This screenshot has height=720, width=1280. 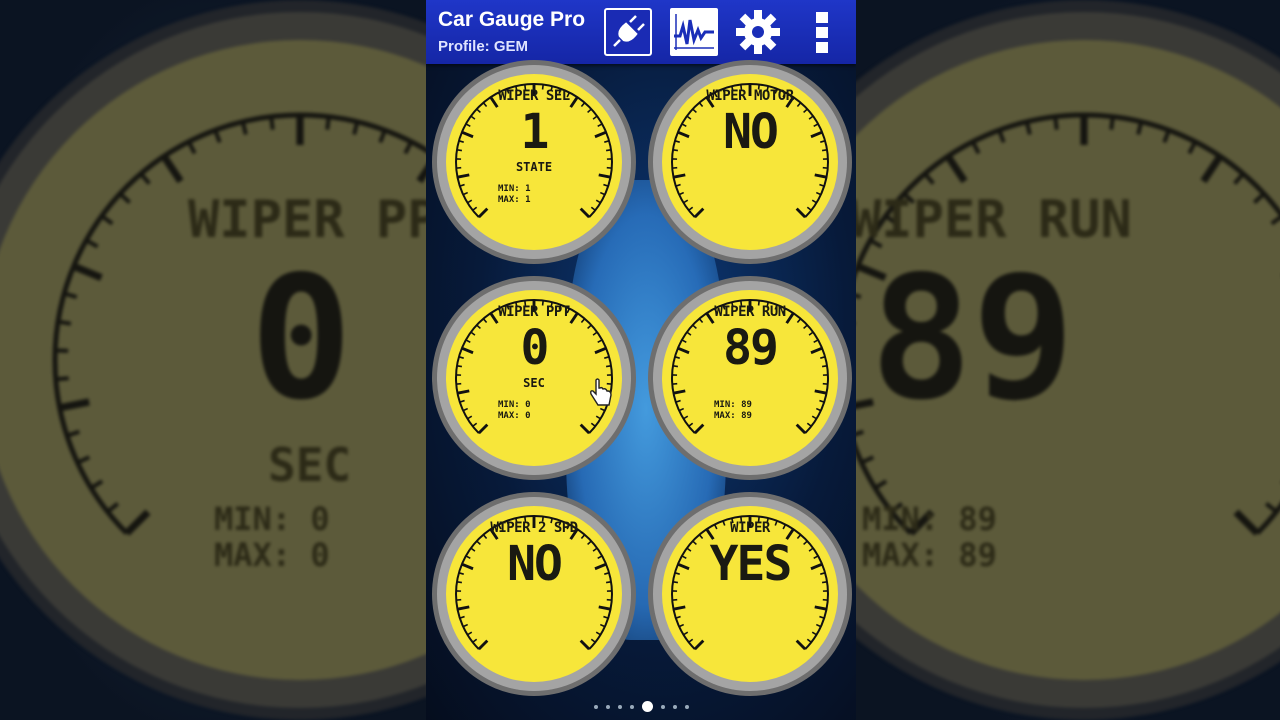 What do you see at coordinates (1275, 220) in the screenshot?
I see `minor-tick` at bounding box center [1275, 220].